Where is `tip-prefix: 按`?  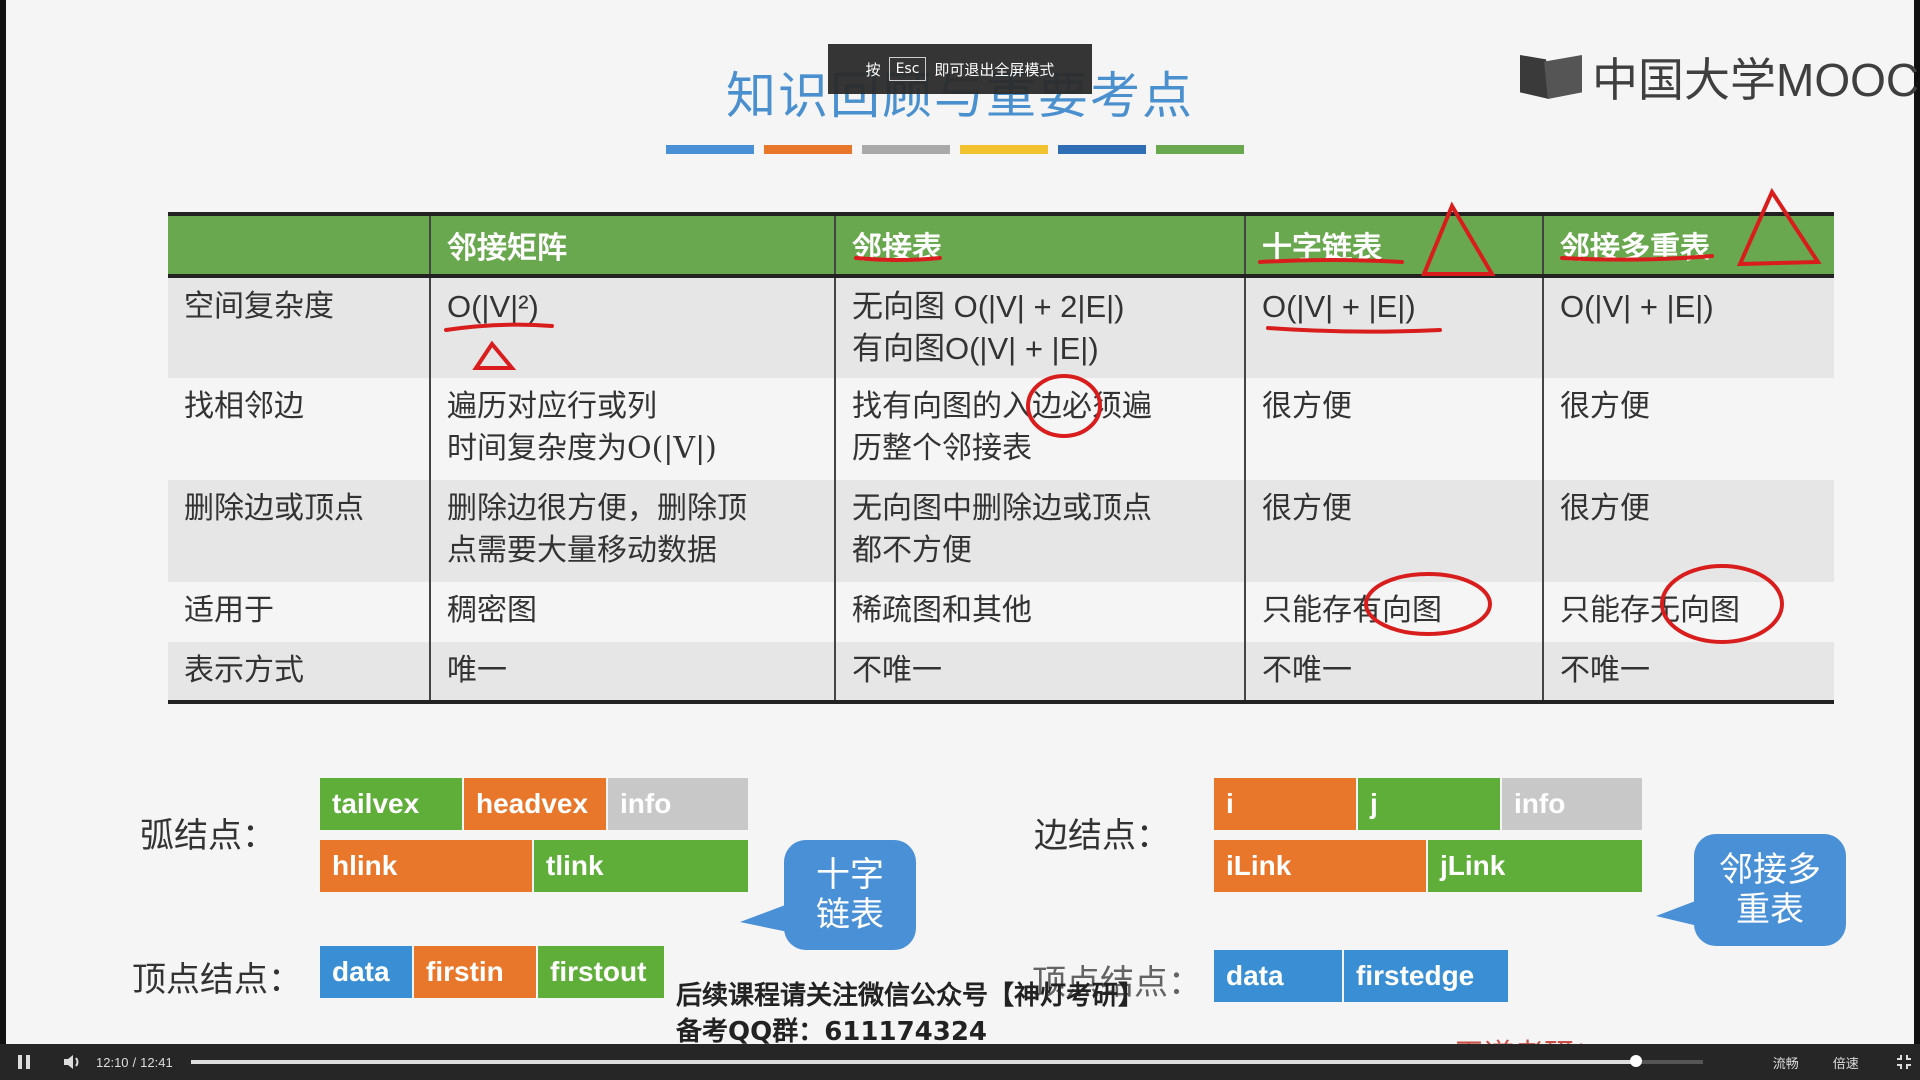
tip-prefix: 按 is located at coordinates (873, 69).